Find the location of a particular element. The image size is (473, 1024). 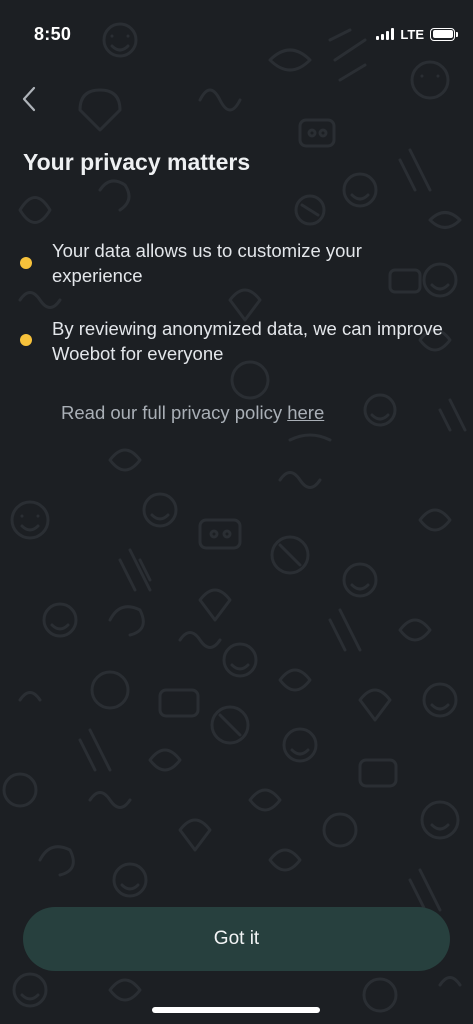

back-button is located at coordinates (29, 99).